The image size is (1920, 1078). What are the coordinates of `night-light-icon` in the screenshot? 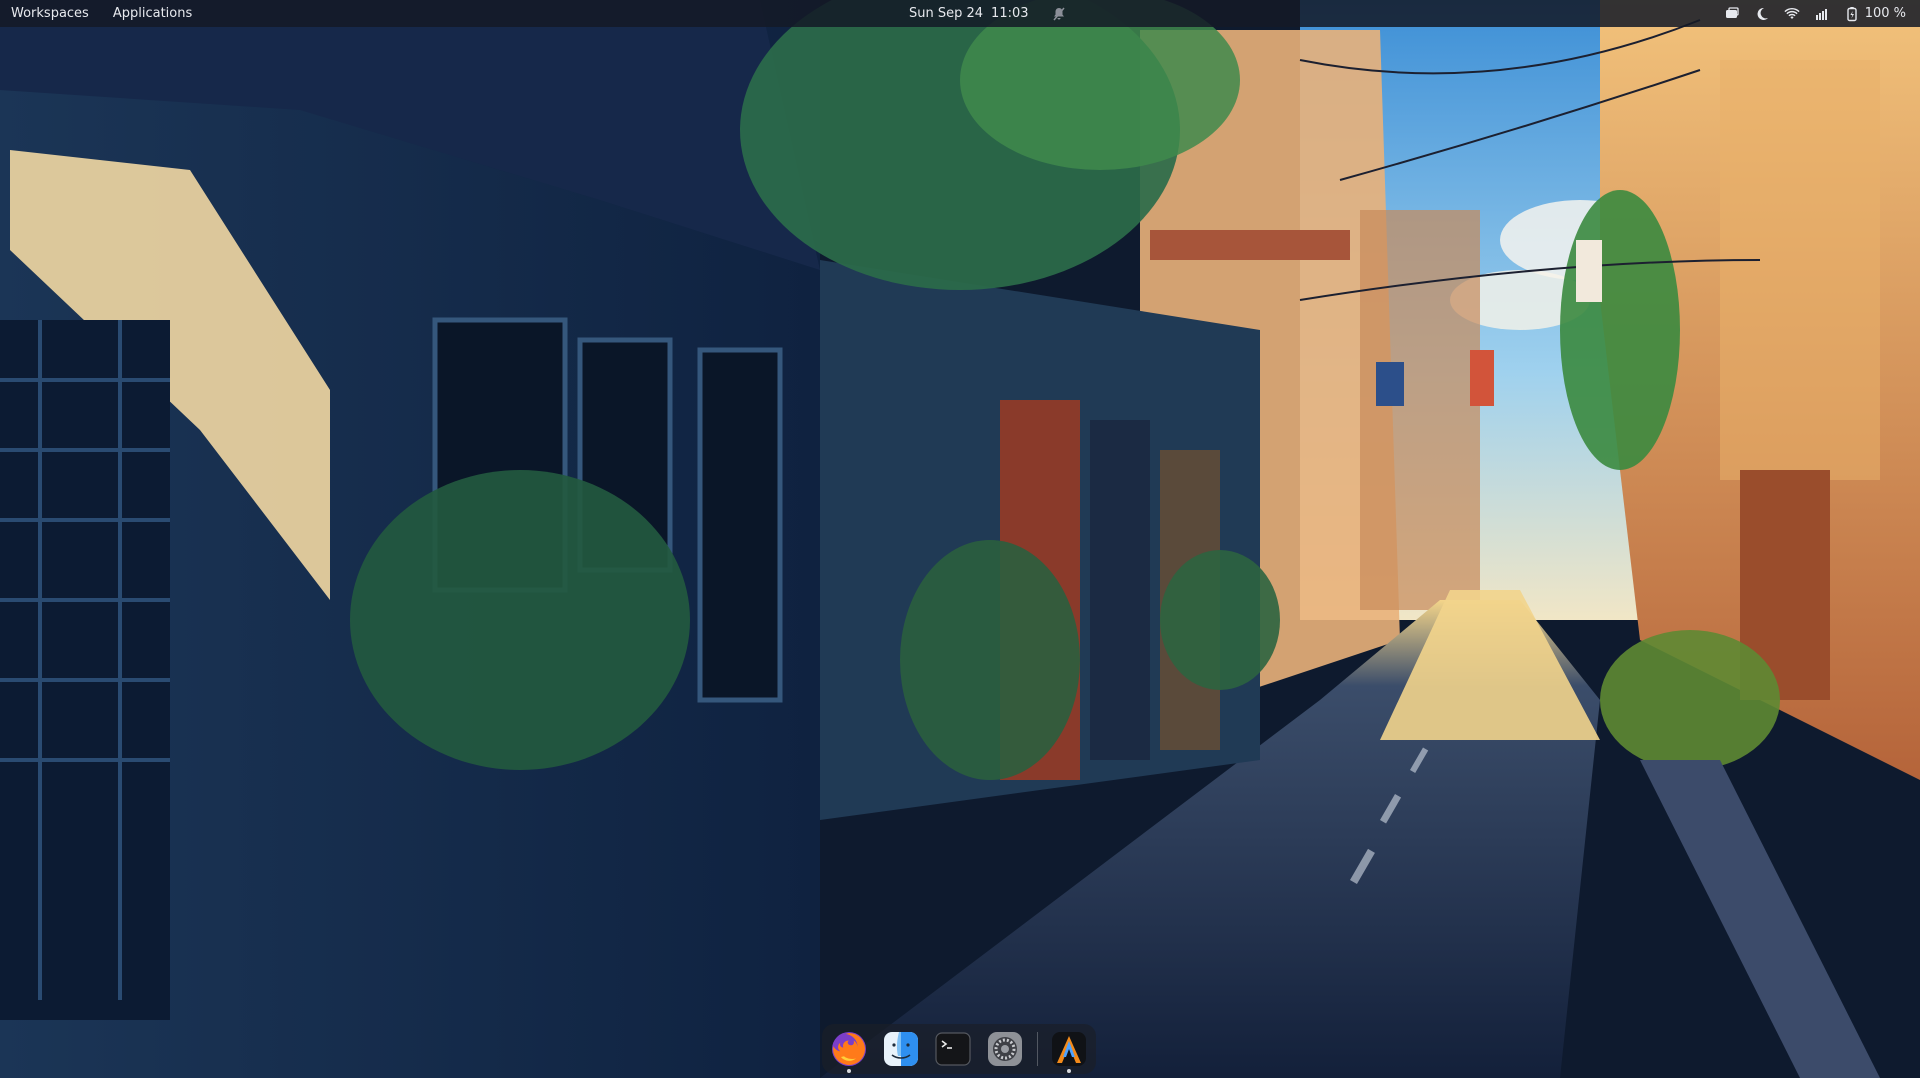 It's located at (1762, 14).